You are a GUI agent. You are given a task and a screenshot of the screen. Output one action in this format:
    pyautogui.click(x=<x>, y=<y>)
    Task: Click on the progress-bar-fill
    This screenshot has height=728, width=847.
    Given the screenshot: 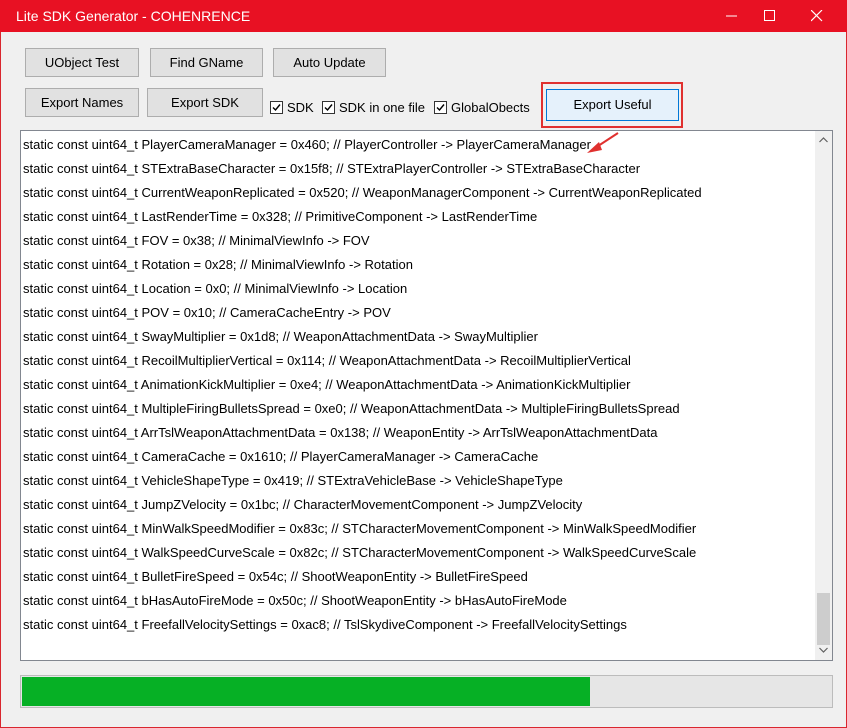 What is the action you would take?
    pyautogui.click(x=306, y=691)
    